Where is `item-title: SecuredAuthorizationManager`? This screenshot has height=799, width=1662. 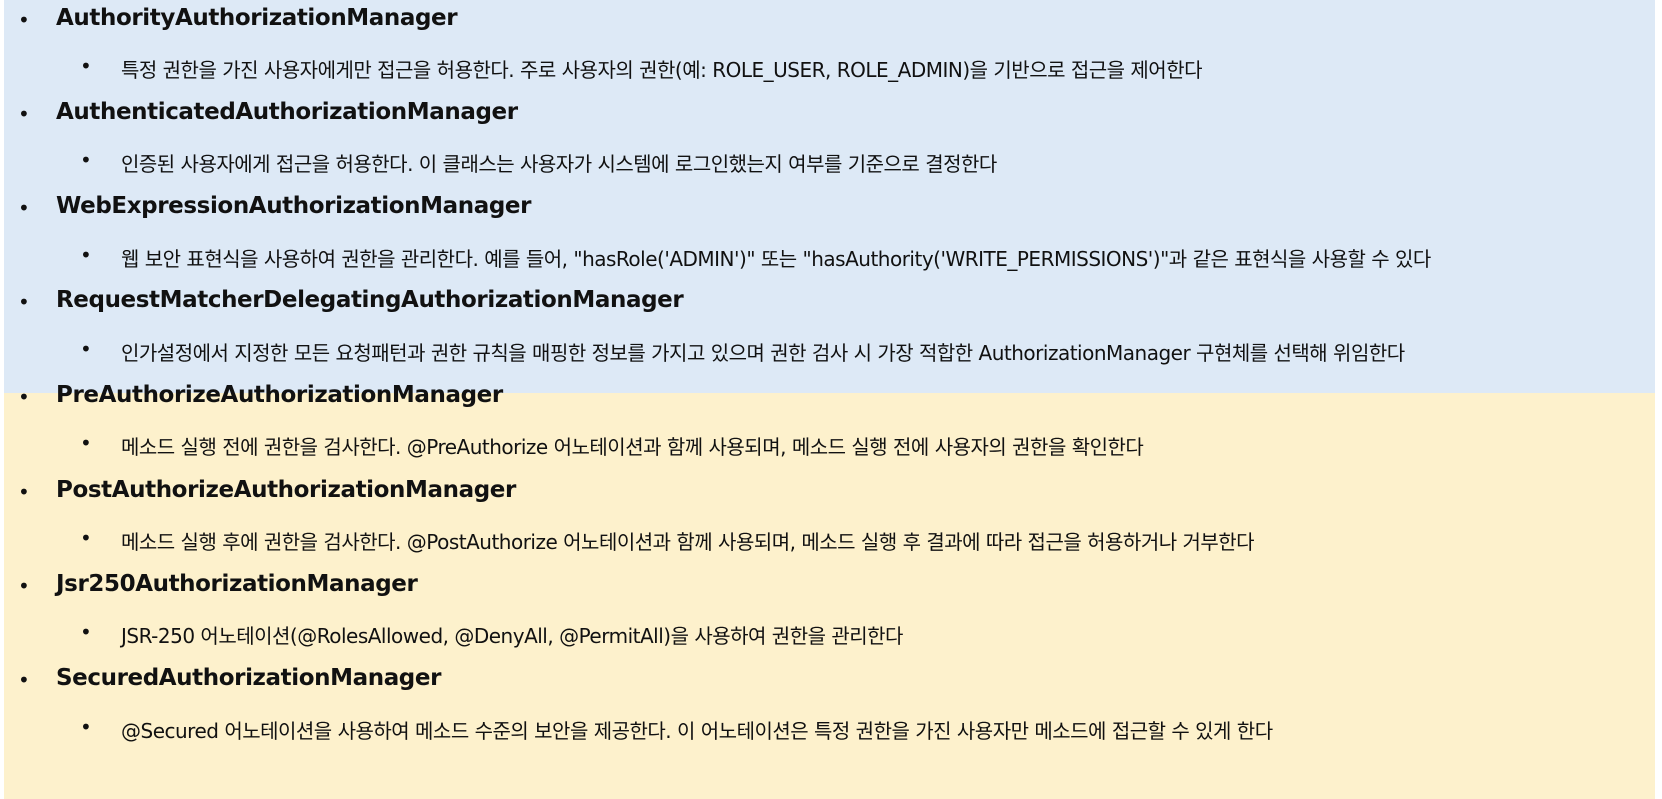
item-title: SecuredAuthorizationManager is located at coordinates (249, 678).